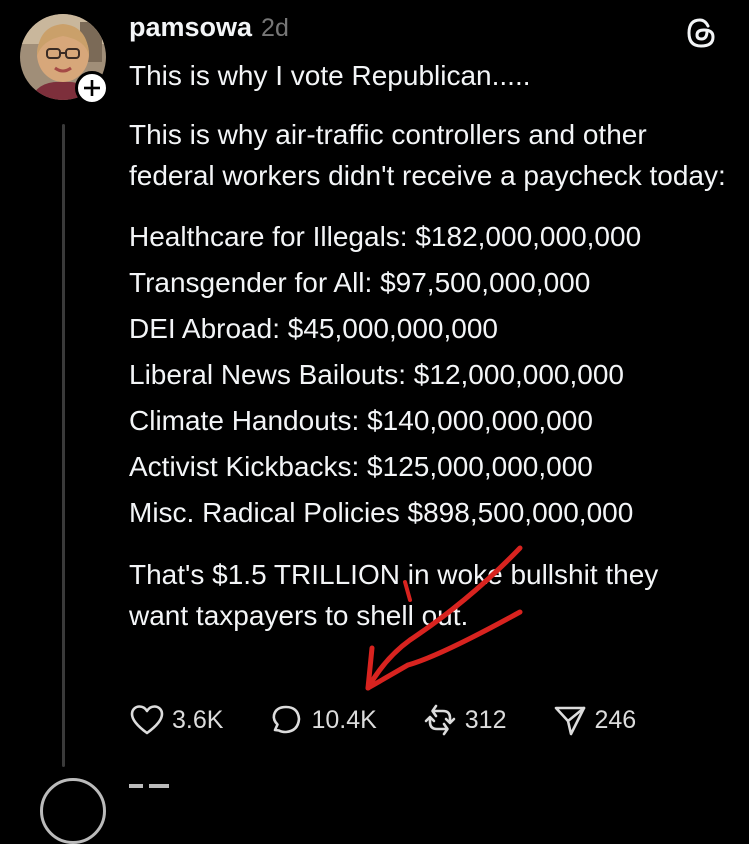  I want to click on list-item: DEI Abroad: $45,000,000,000, so click(313, 328).